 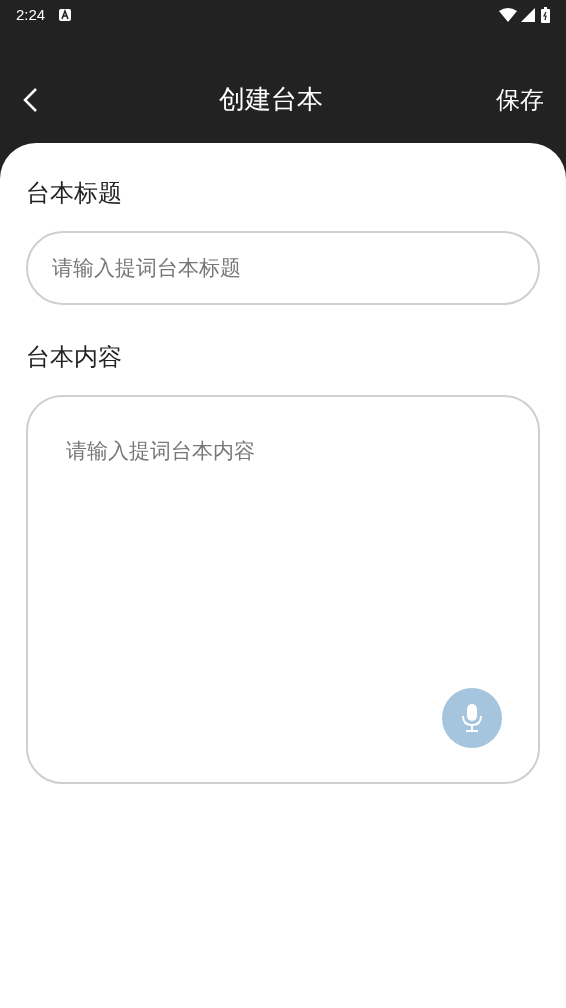 I want to click on signal-icon, so click(x=528, y=15).